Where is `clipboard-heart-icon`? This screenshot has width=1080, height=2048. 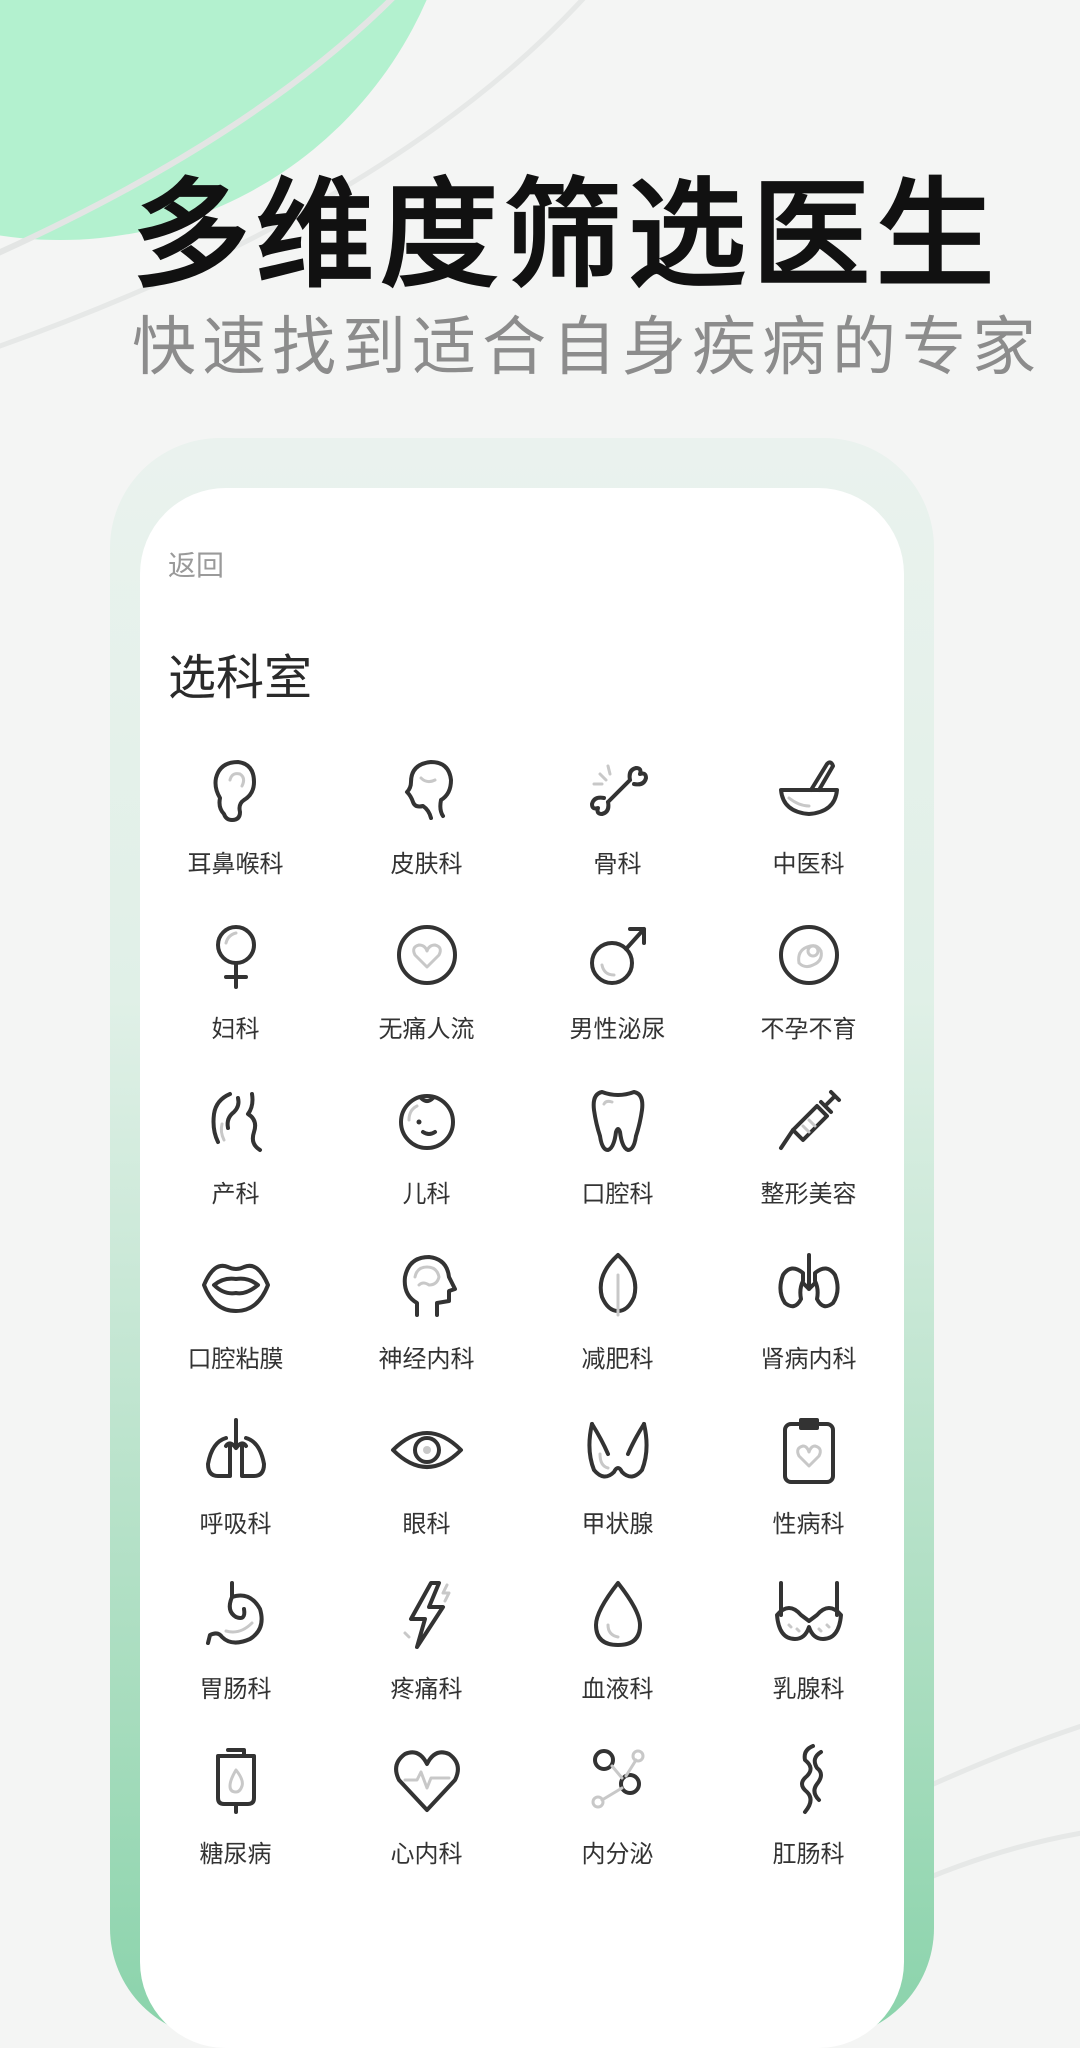
clipboard-heart-icon is located at coordinates (808, 1451).